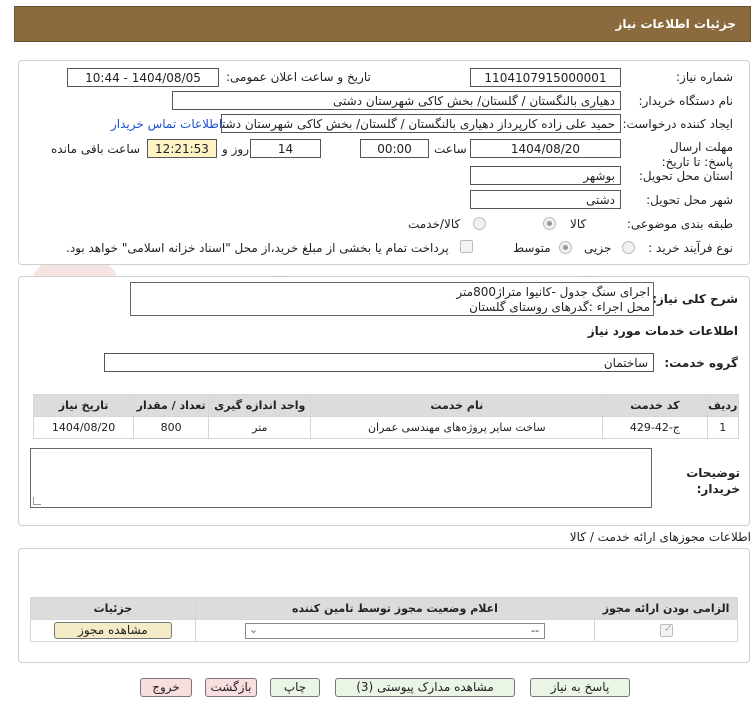  What do you see at coordinates (260, 405) in the screenshot?
I see `col-unit: واحد اندازه گیری` at bounding box center [260, 405].